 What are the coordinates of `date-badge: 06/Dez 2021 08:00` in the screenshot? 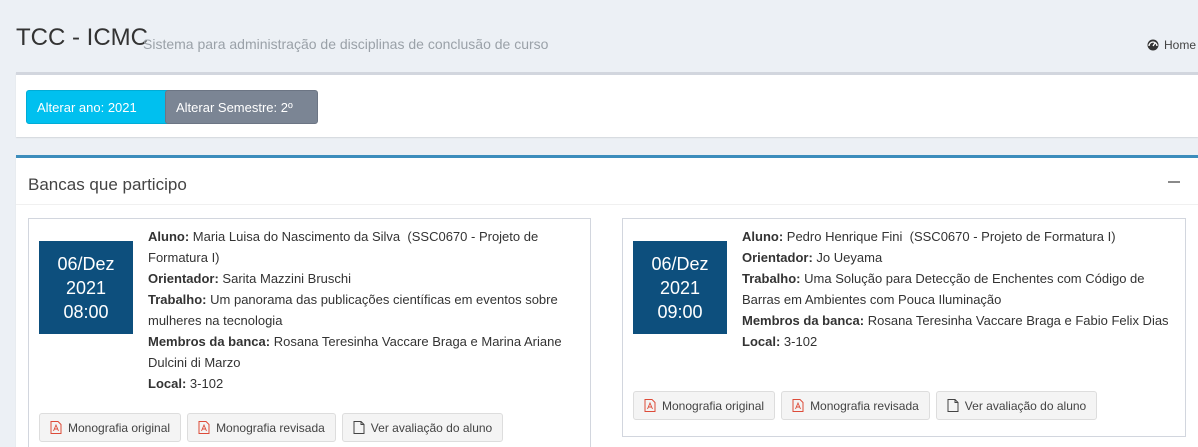 It's located at (86, 287).